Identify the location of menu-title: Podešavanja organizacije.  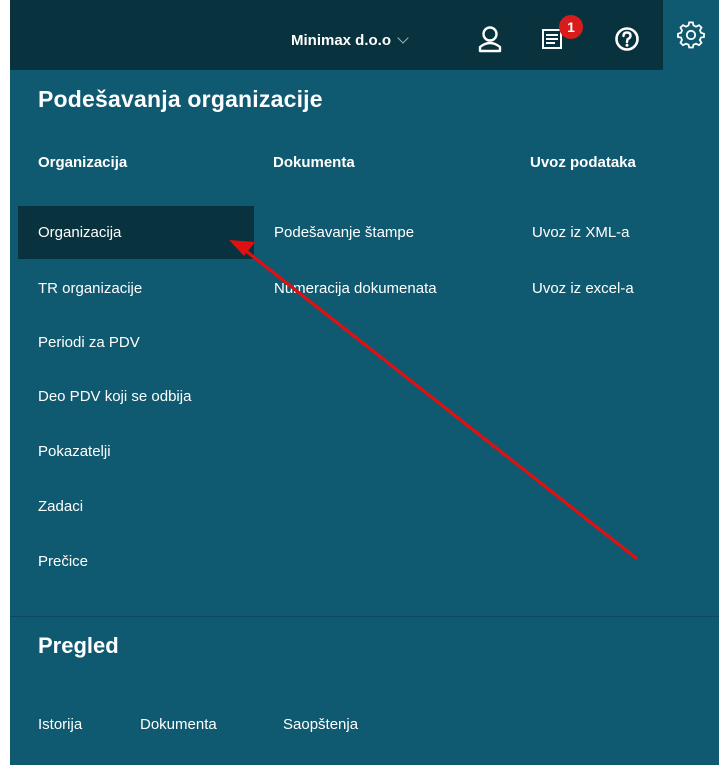
(180, 99).